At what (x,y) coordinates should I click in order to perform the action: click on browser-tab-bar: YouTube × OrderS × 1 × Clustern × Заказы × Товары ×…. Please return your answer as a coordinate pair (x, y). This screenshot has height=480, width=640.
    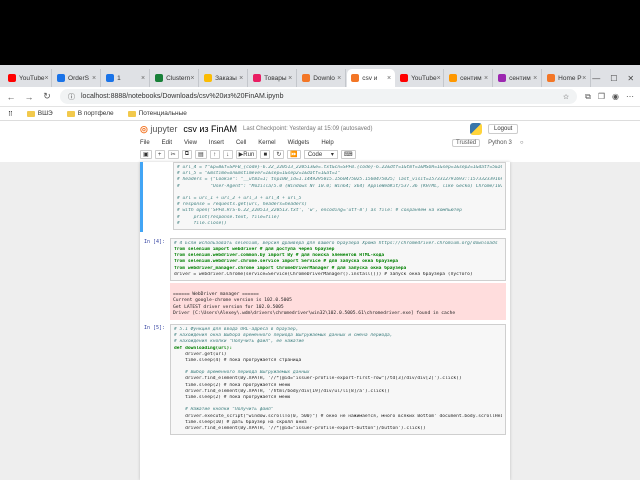
    Looking at the image, I should click on (320, 76).